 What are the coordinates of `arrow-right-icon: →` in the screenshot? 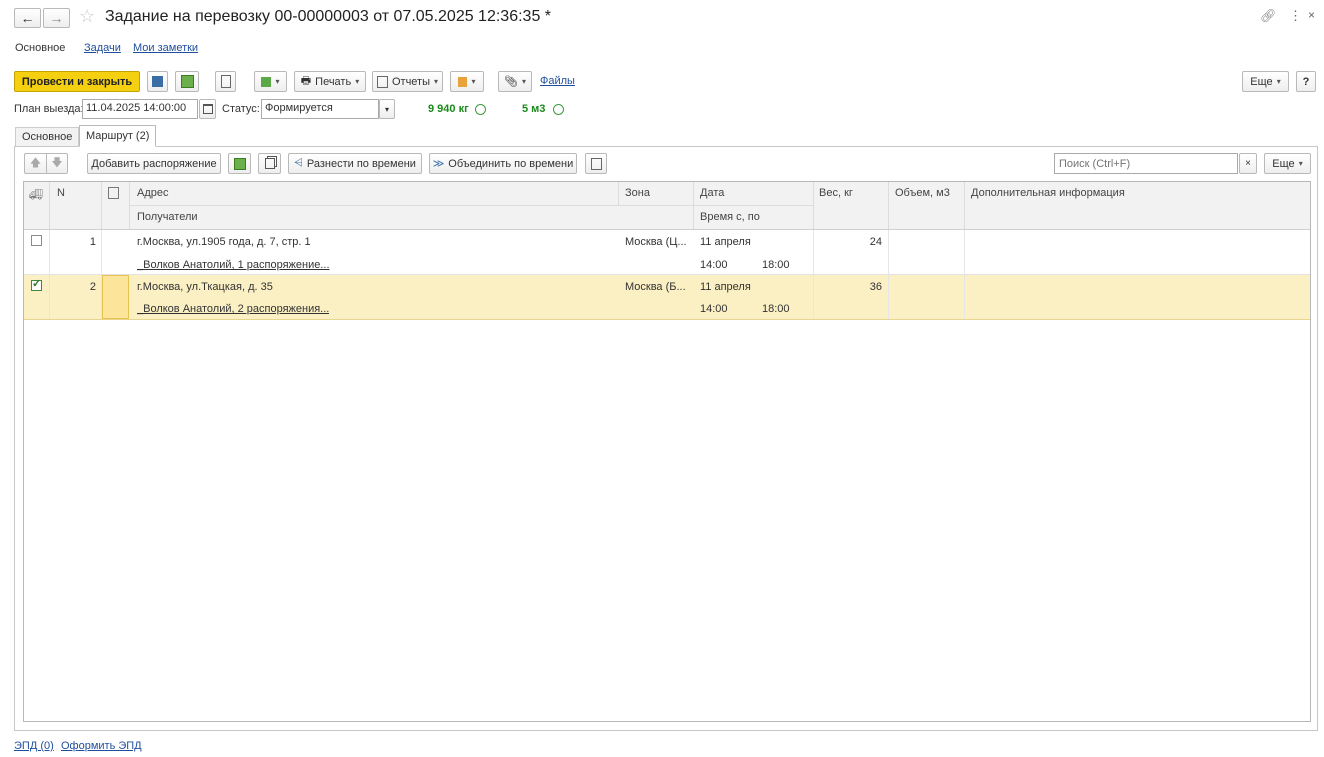 It's located at (56, 18).